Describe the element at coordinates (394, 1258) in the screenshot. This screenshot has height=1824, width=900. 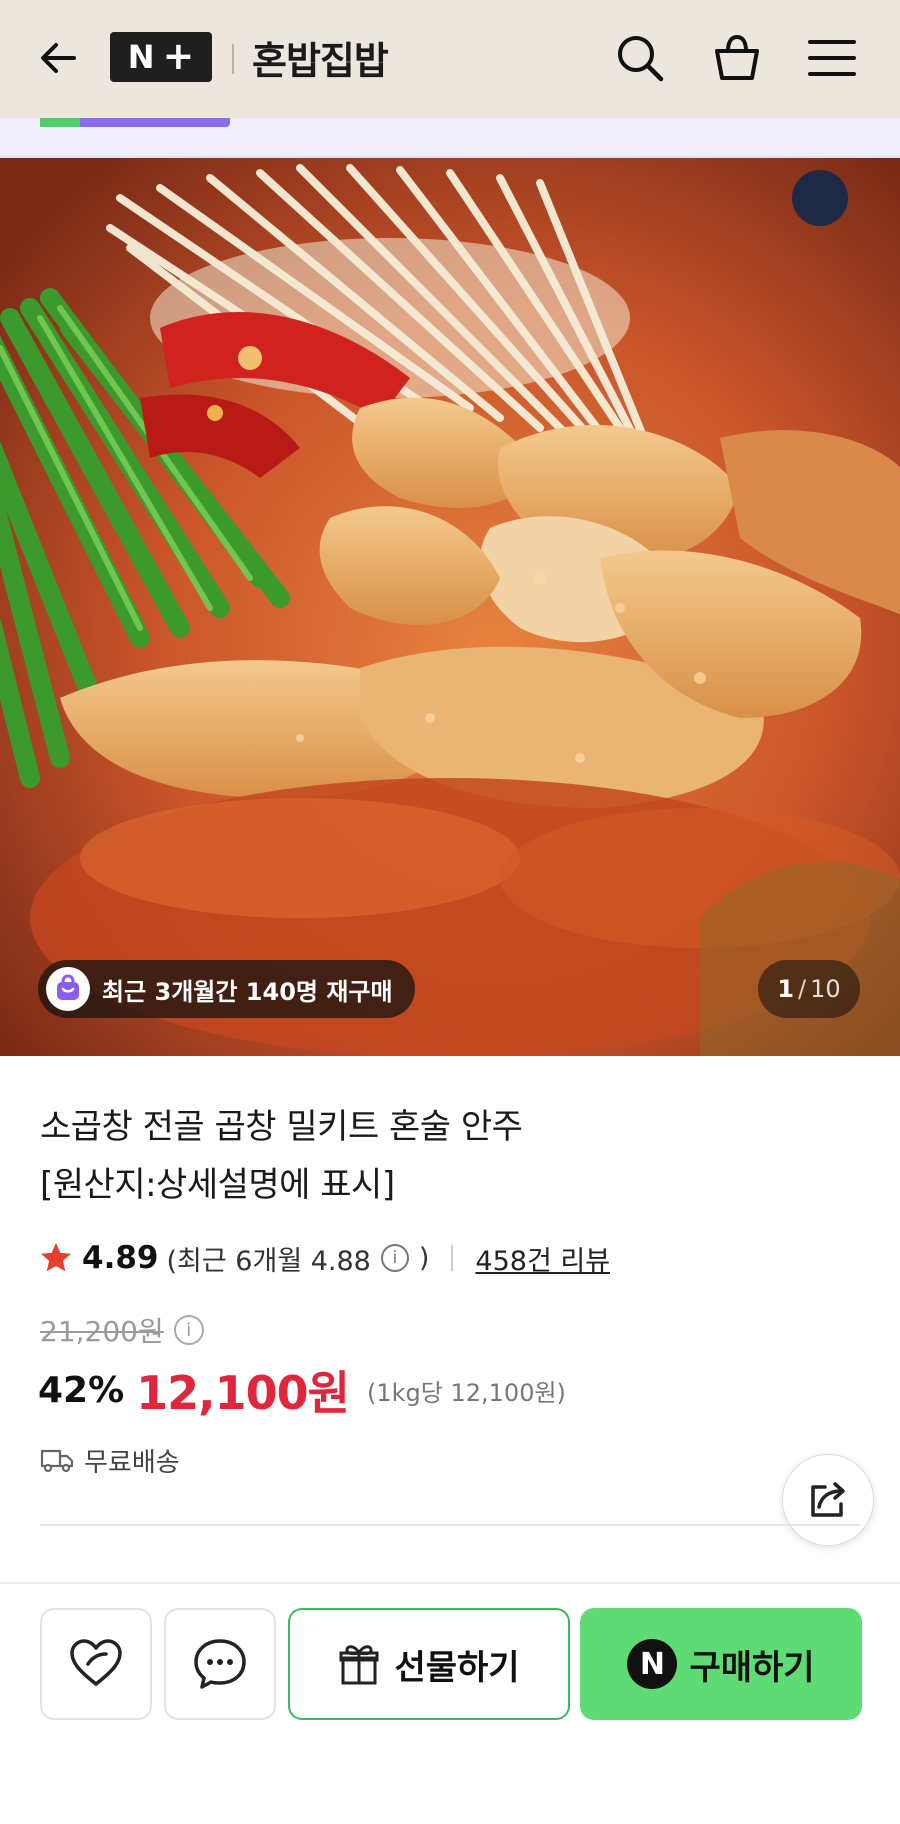
I see `rating-info-icon: i` at that location.